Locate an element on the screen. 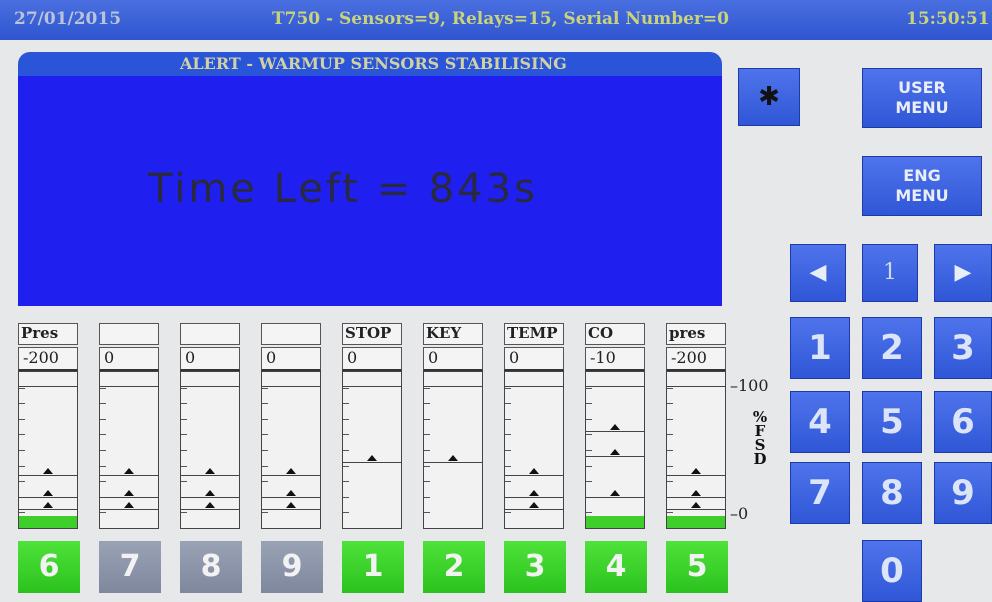  alert-header: ALERT - WARMUP SENSORS STABILISING is located at coordinates (370, 64).